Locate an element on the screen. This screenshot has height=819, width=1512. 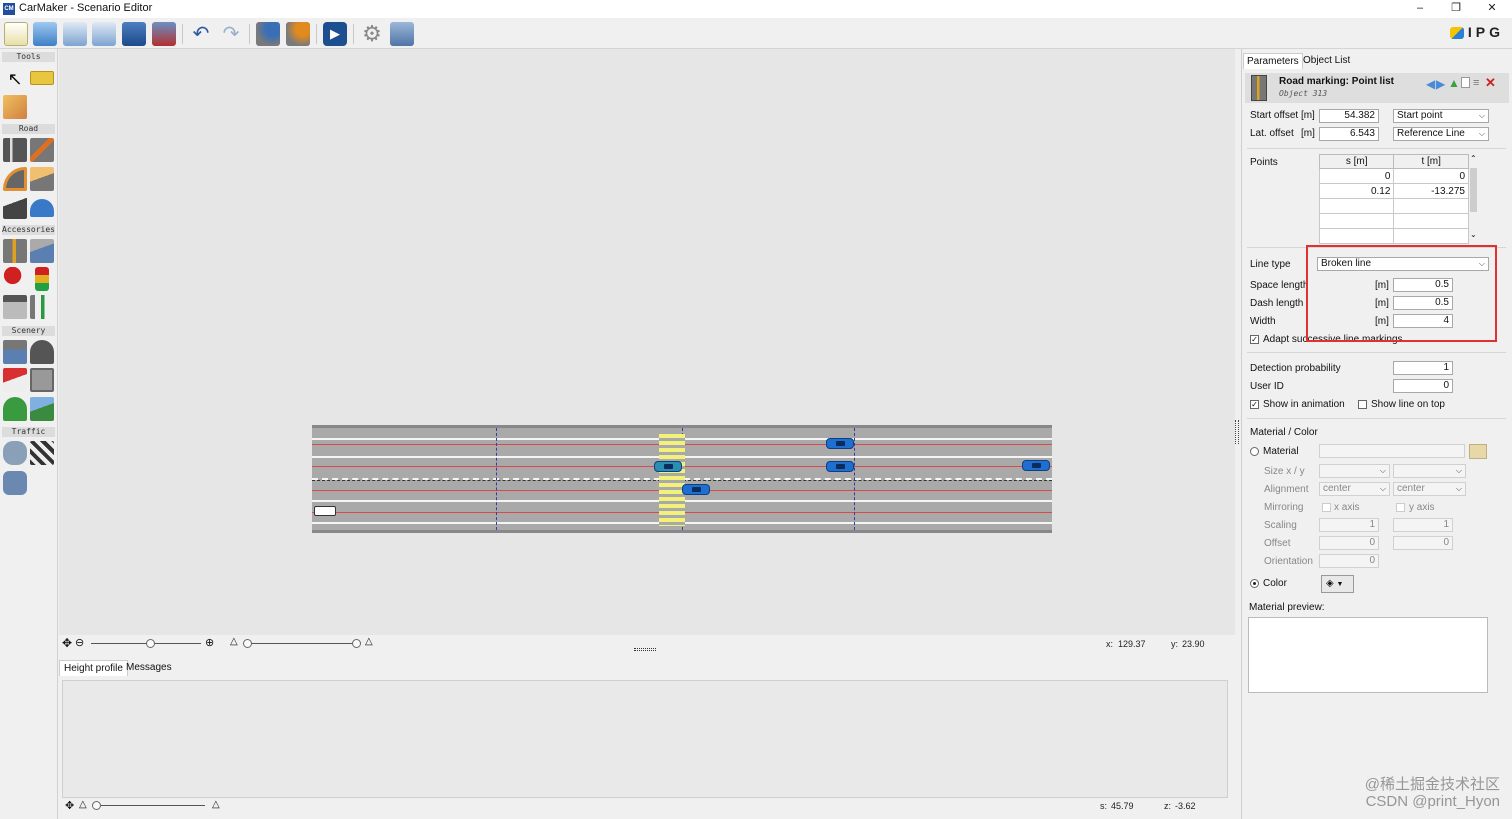
new-file-icon is located at coordinates (16, 34).